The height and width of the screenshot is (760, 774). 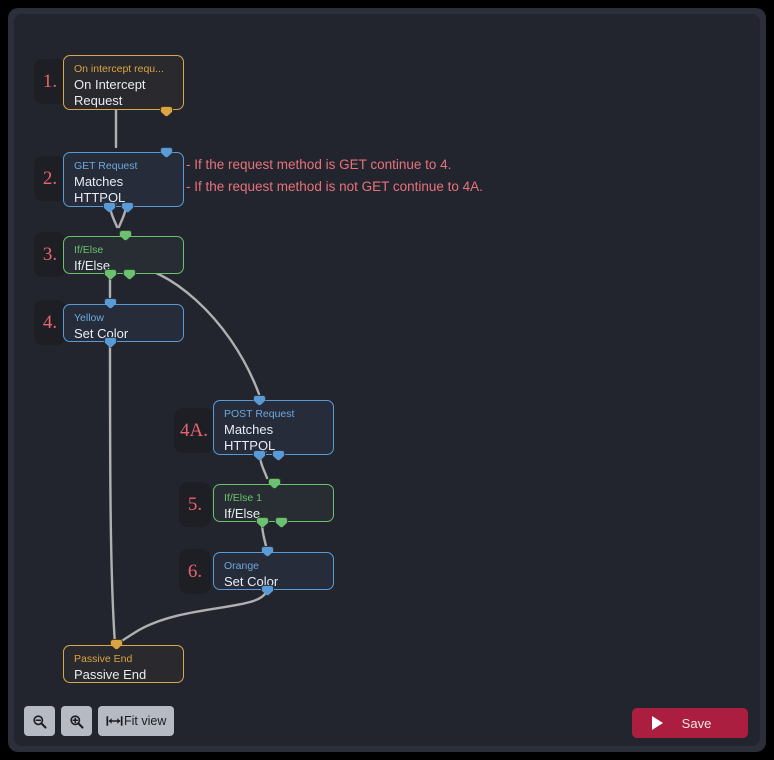 I want to click on edge-4-to-passive-end, so click(x=112, y=490).